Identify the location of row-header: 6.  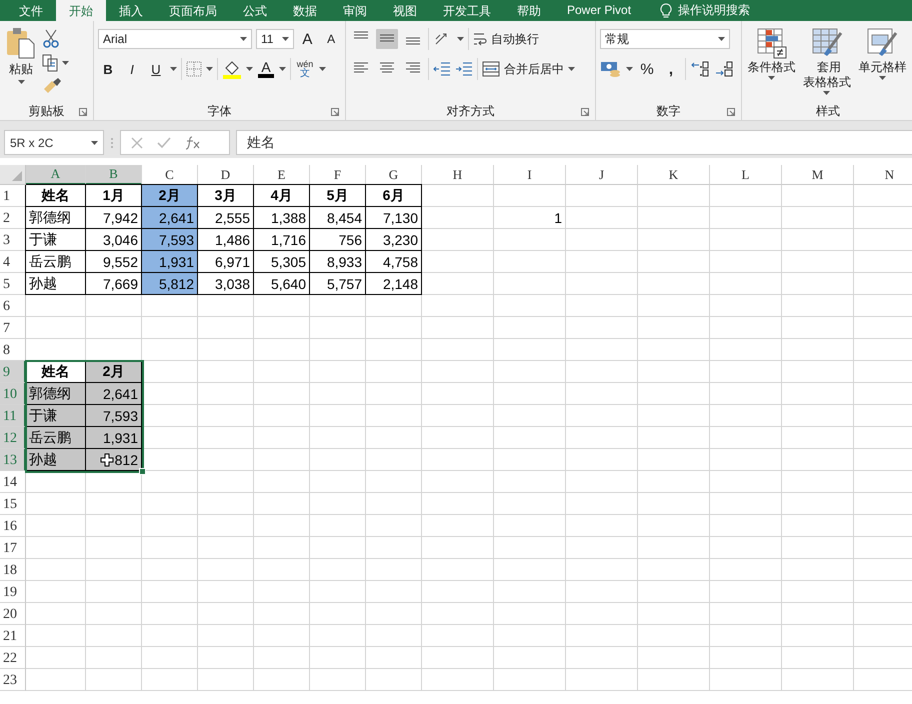
(13, 306).